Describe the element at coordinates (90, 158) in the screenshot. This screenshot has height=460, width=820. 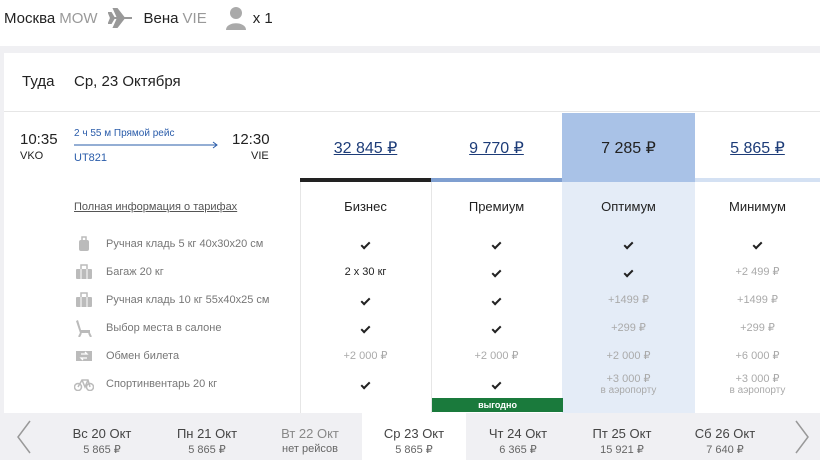
I see `flight-number: UT821` at that location.